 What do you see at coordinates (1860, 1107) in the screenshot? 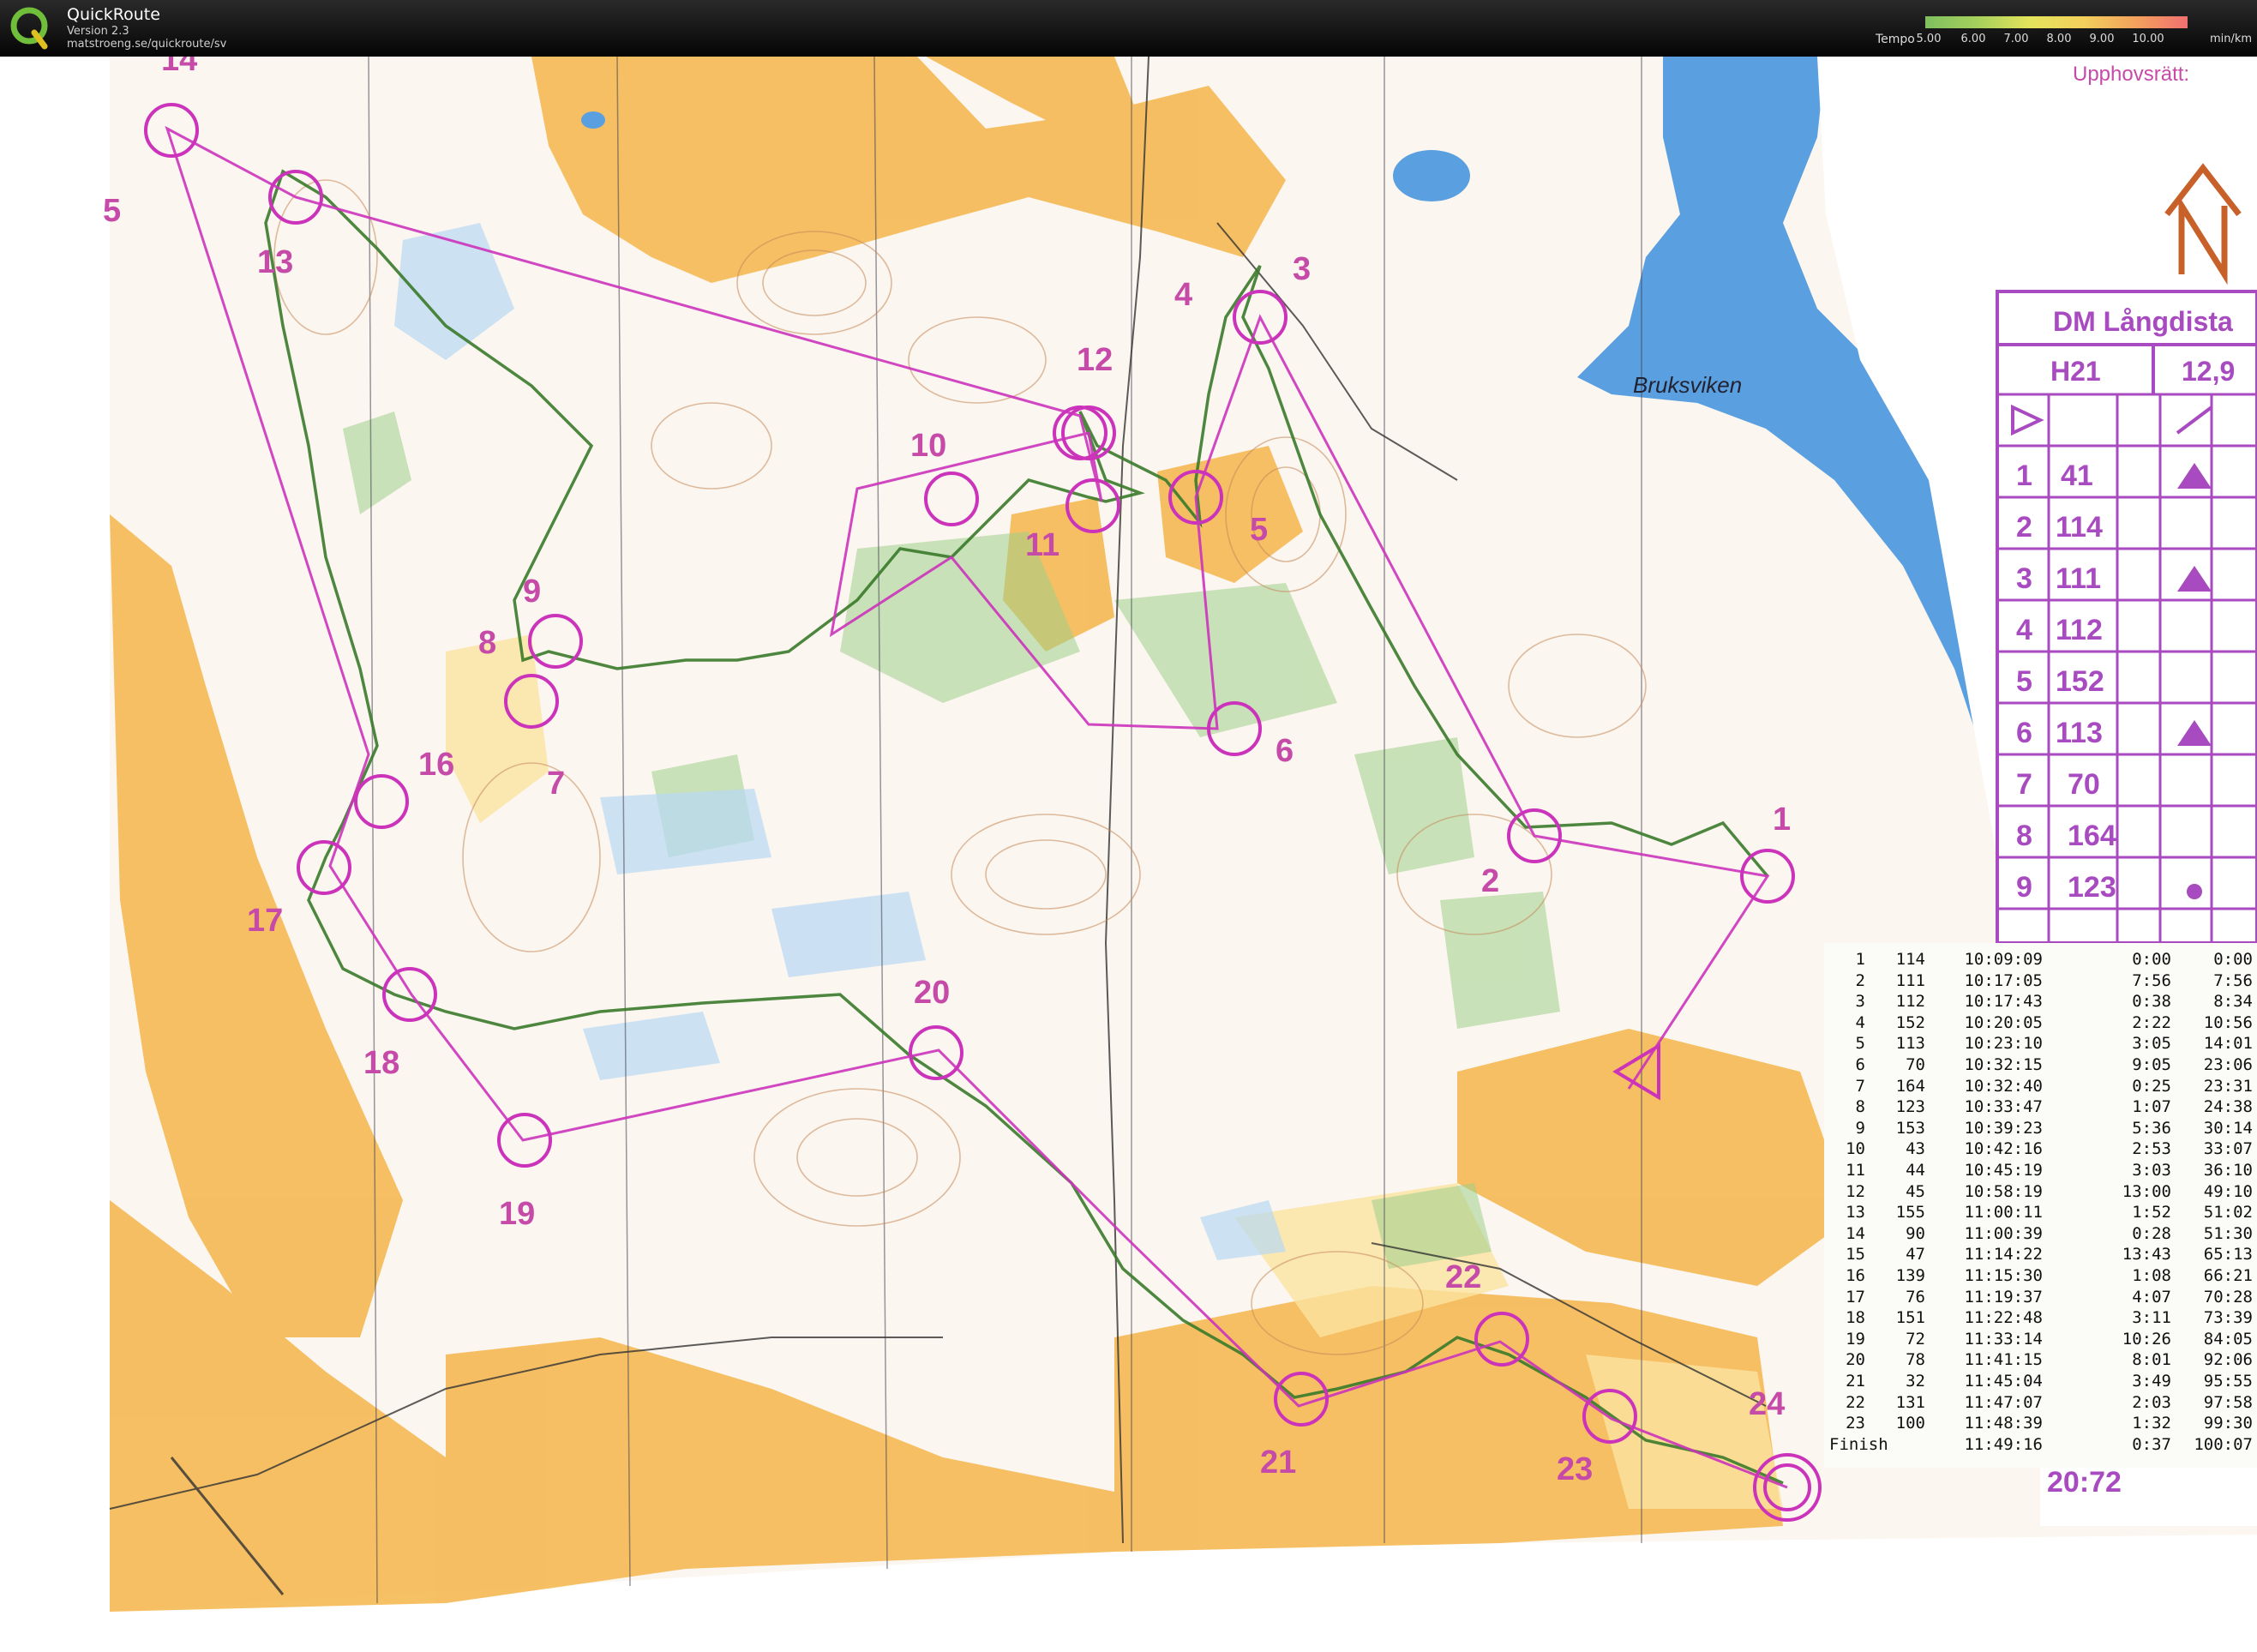
I see `split-control: 8` at bounding box center [1860, 1107].